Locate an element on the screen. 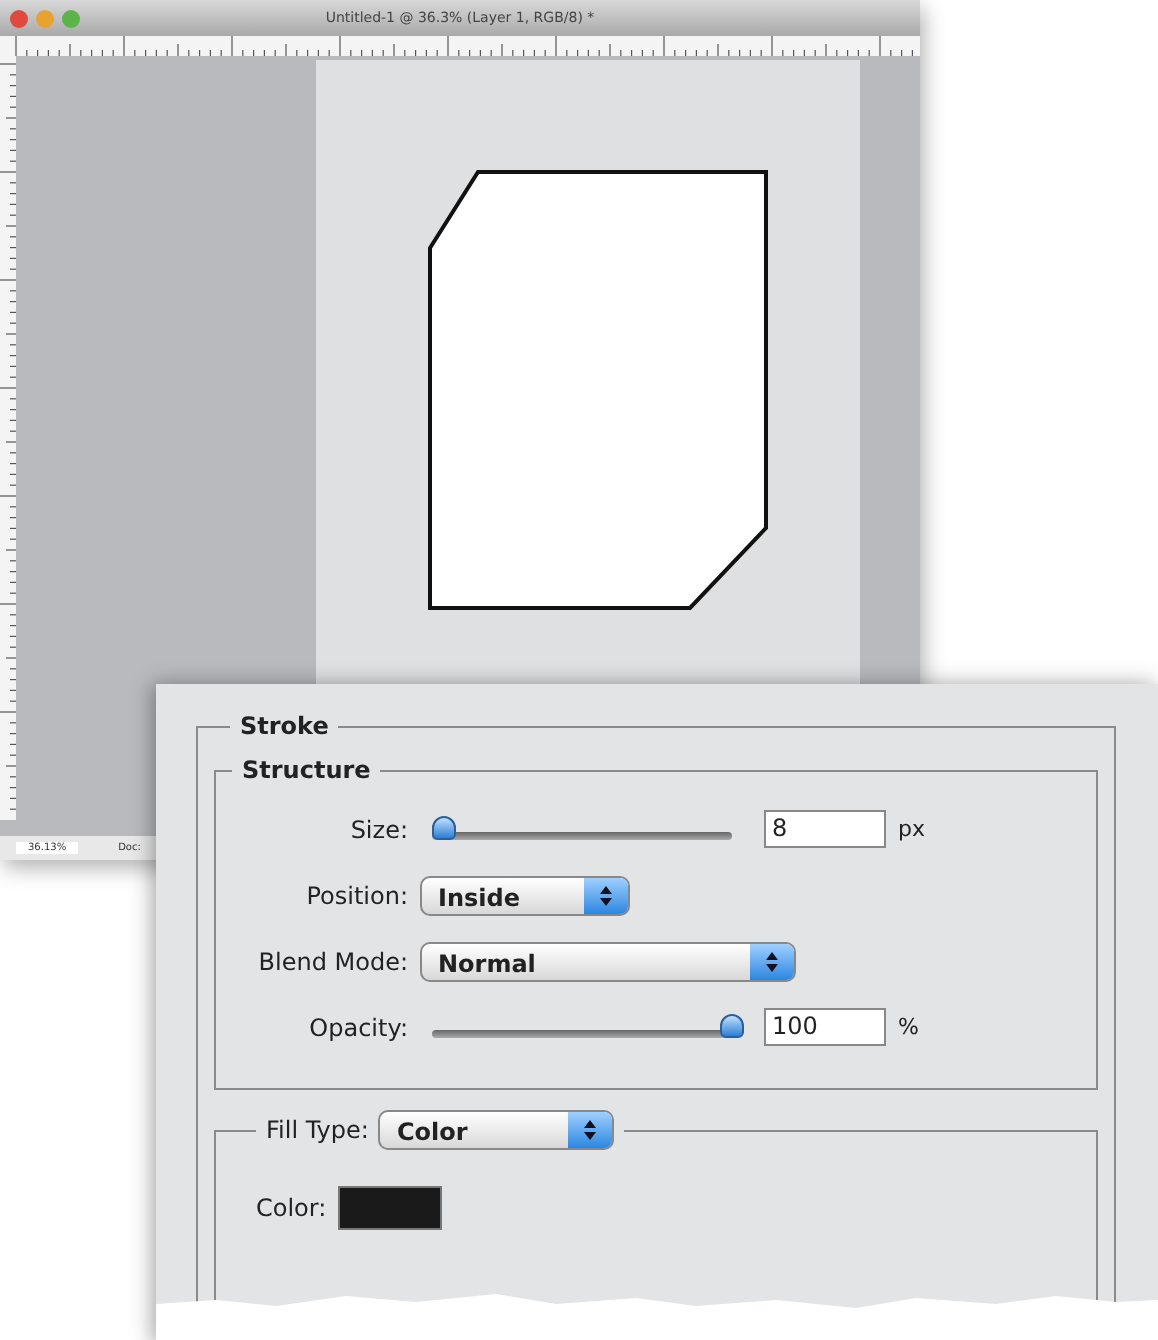 The image size is (1158, 1340). field-label: Color: is located at coordinates (291, 1208).